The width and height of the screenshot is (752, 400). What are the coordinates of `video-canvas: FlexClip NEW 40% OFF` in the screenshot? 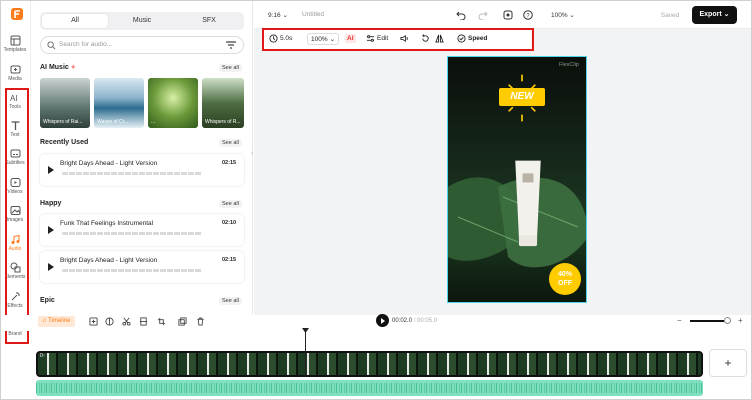 It's located at (517, 179).